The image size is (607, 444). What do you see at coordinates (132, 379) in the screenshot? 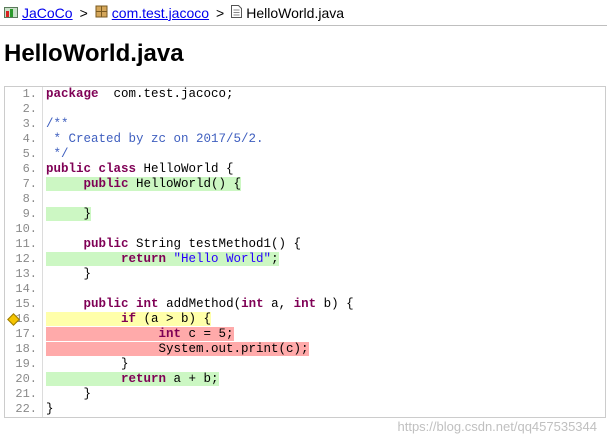
I see `code-content: return a + b;` at bounding box center [132, 379].